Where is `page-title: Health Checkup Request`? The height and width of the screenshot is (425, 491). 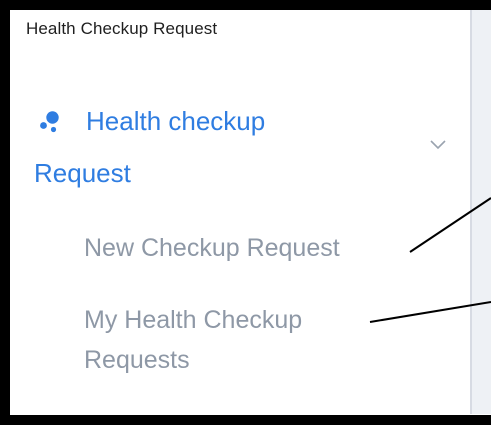 page-title: Health Checkup Request is located at coordinates (122, 28).